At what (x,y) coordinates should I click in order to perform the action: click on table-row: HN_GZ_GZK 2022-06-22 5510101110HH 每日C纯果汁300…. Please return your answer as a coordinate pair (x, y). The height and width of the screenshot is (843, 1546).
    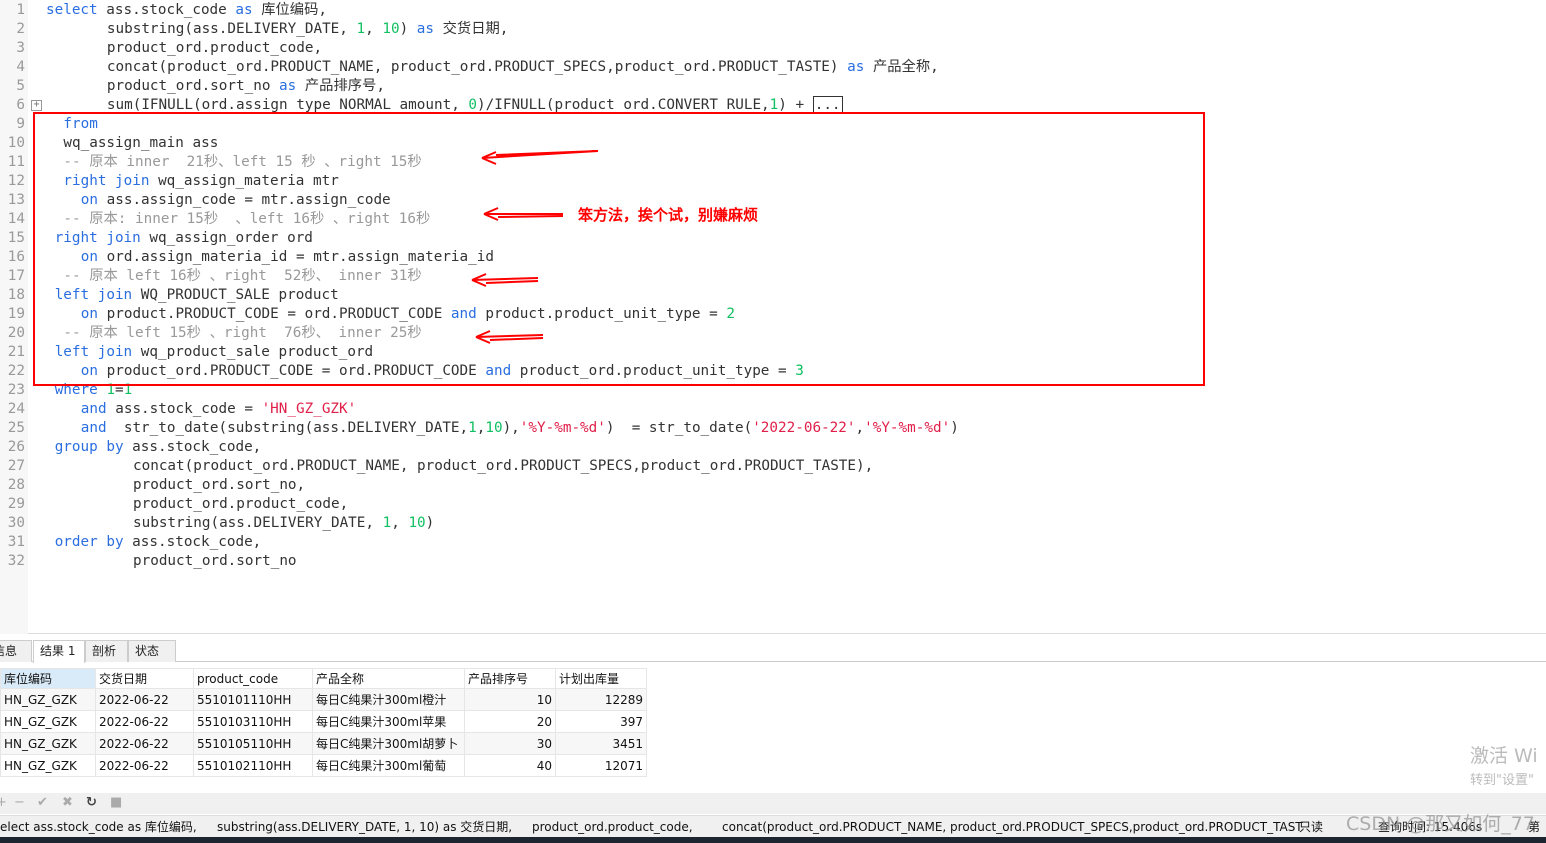
    Looking at the image, I should click on (323, 699).